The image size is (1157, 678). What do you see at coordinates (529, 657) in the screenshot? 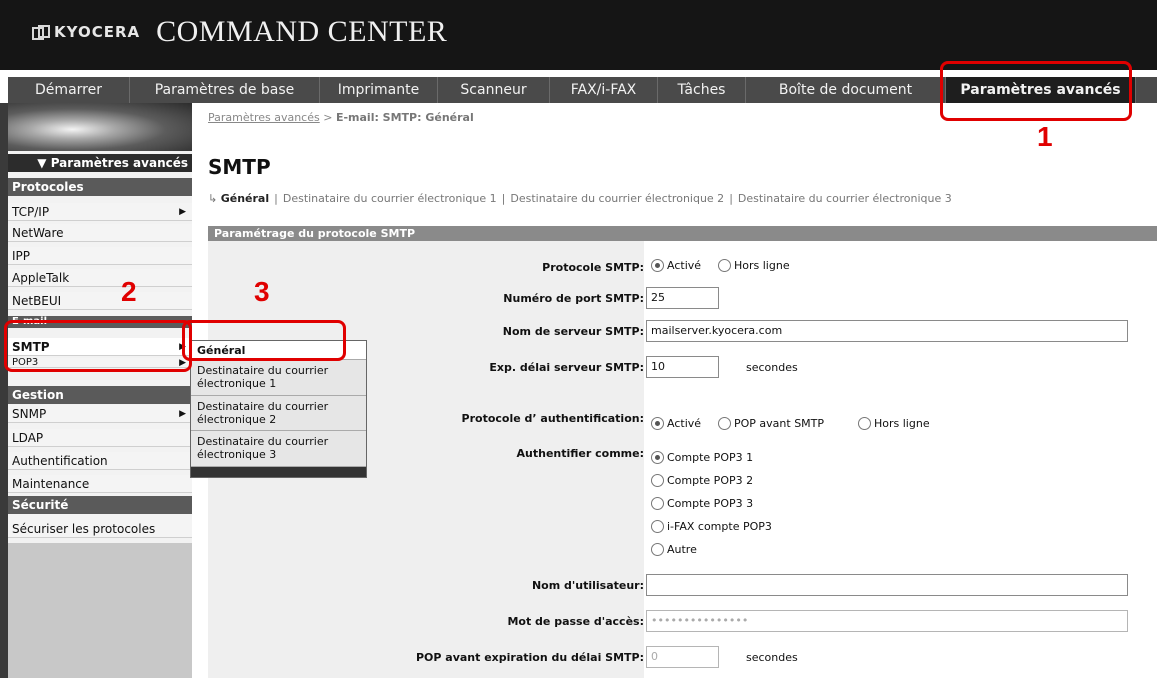
I see `pop-before-smtp-timeout-label: POP avant expiration du délai SMTP:` at bounding box center [529, 657].